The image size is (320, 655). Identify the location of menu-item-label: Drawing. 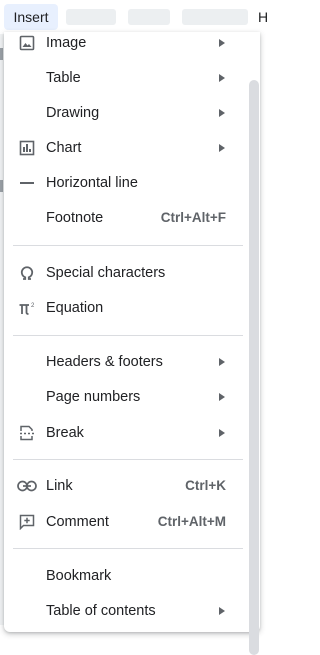
(73, 112).